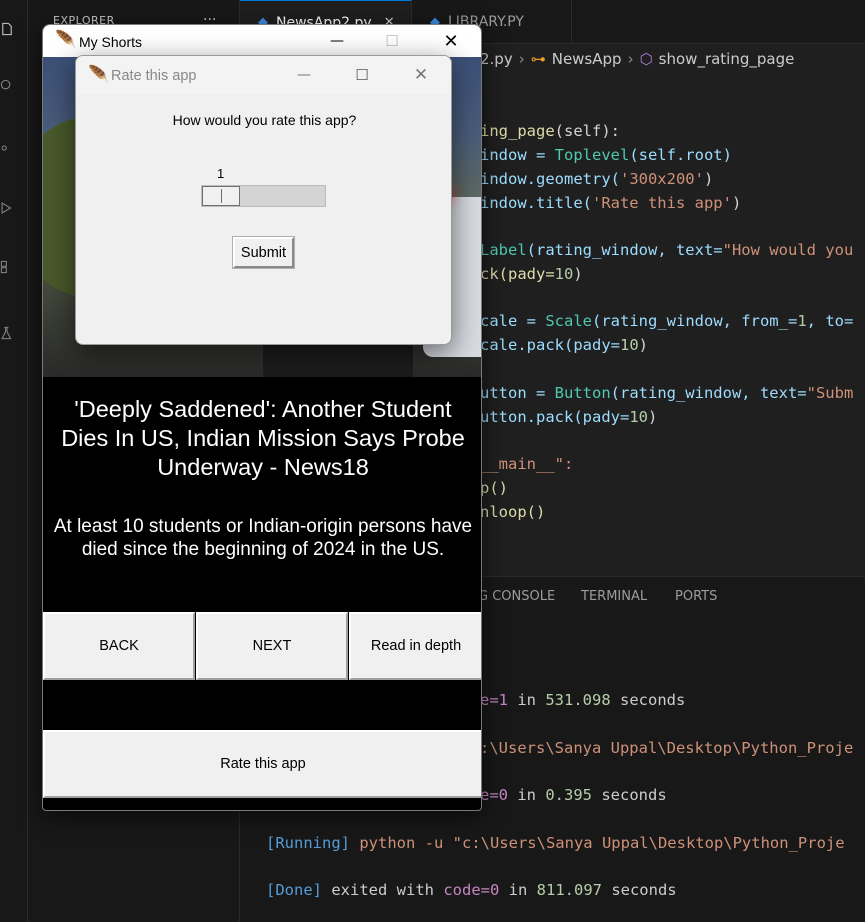 The height and width of the screenshot is (922, 865). I want to click on breadcrumb-method: show_rating_page, so click(727, 59).